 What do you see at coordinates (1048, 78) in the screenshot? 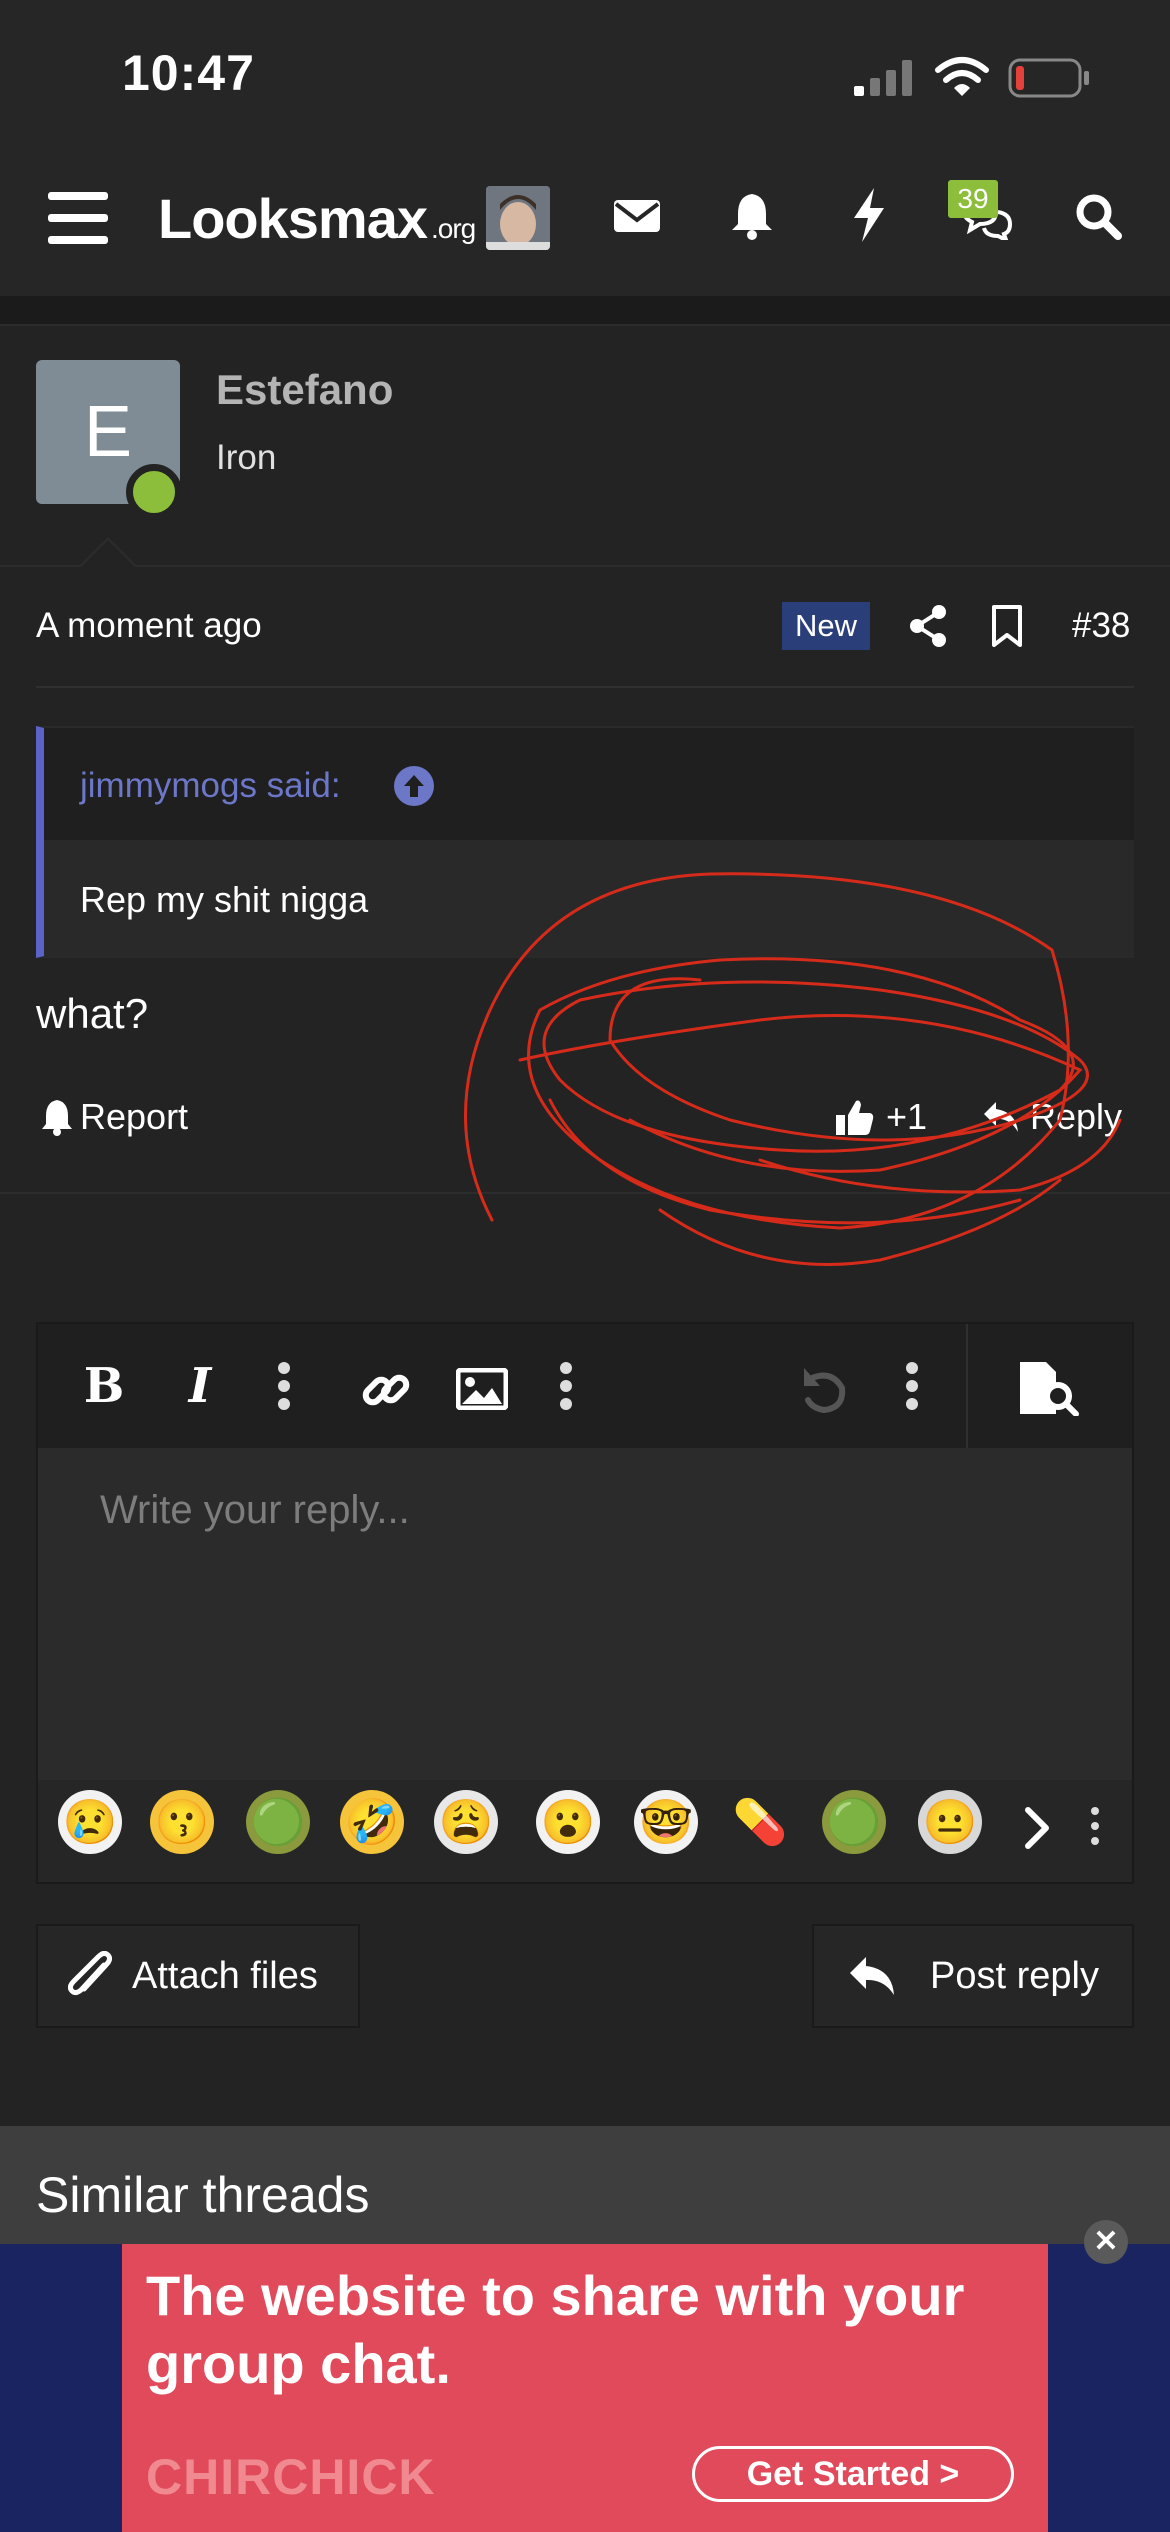
I see `battery-icon` at bounding box center [1048, 78].